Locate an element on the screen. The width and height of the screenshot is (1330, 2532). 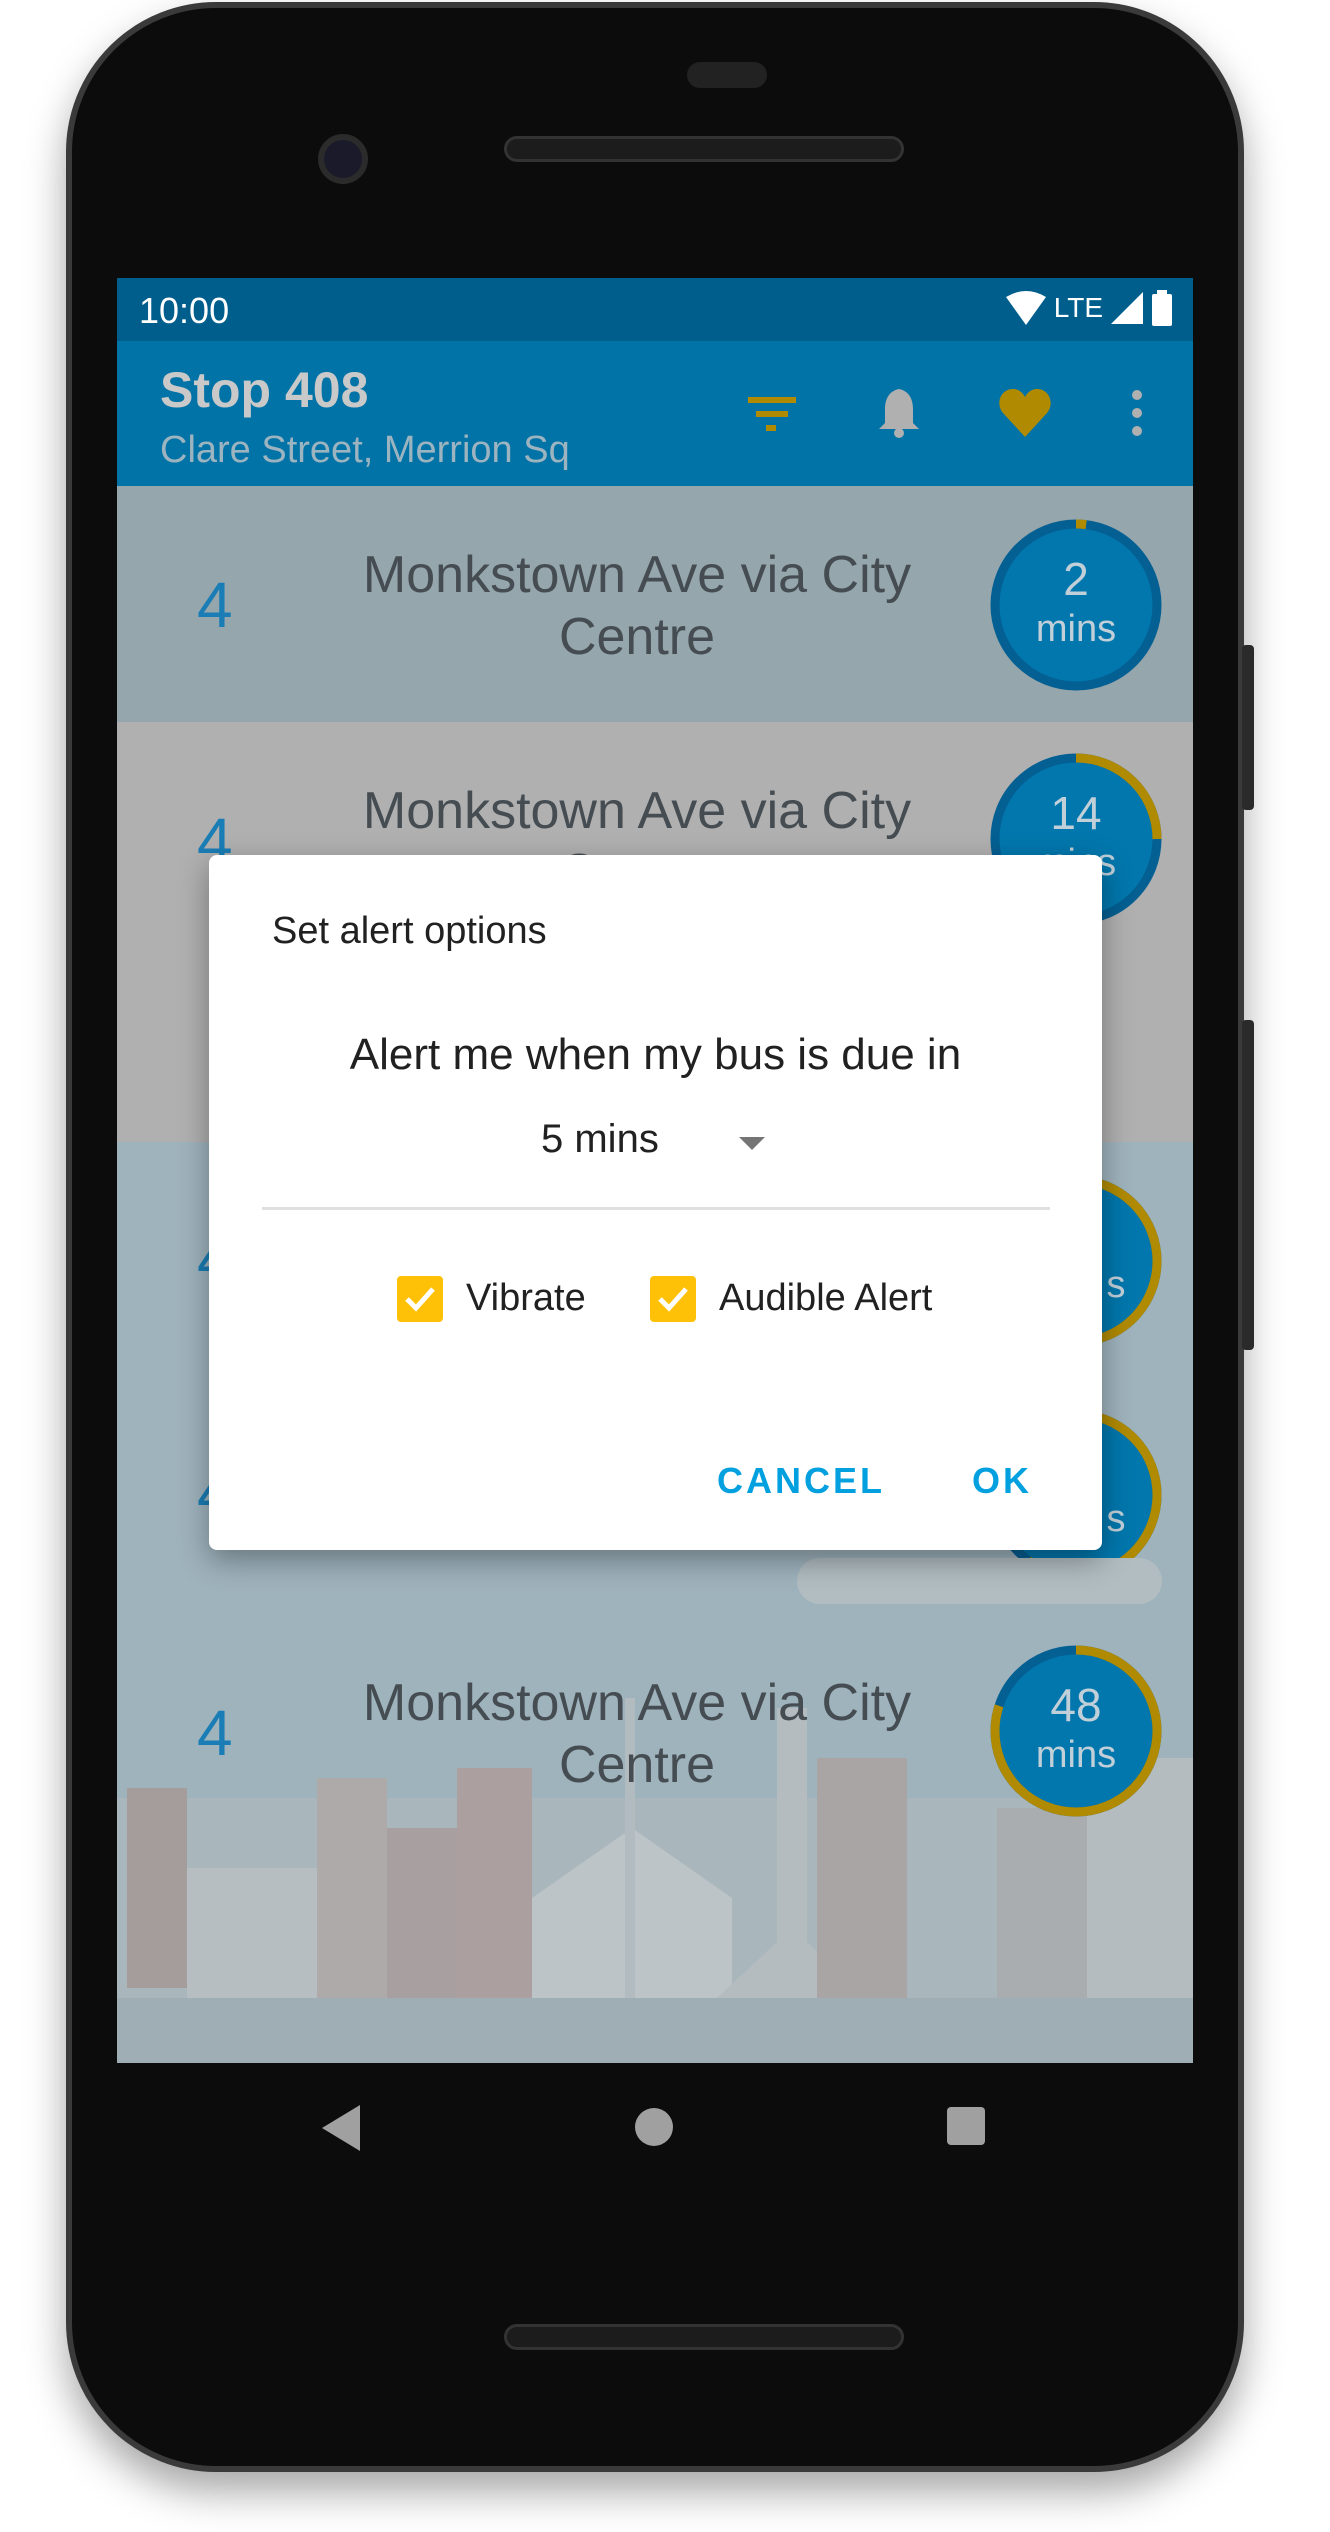
volume-button is located at coordinates (1248, 1185).